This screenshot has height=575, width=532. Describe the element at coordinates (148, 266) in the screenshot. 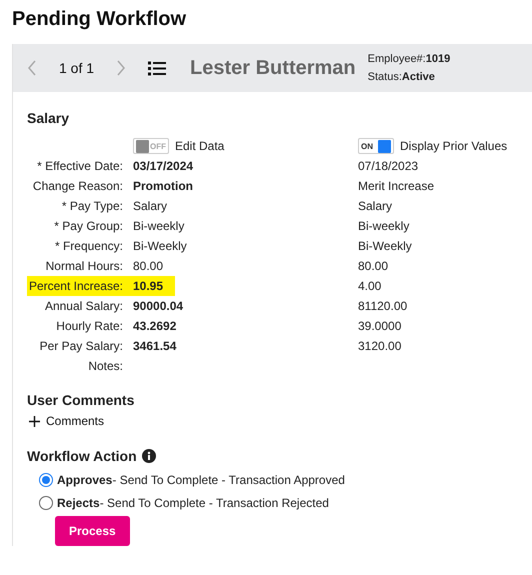

I see `field-value: 80.00` at that location.